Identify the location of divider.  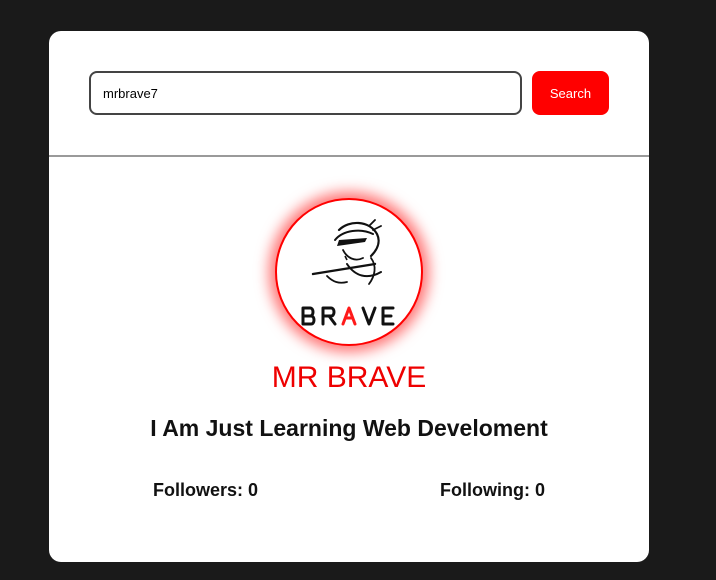
(349, 156).